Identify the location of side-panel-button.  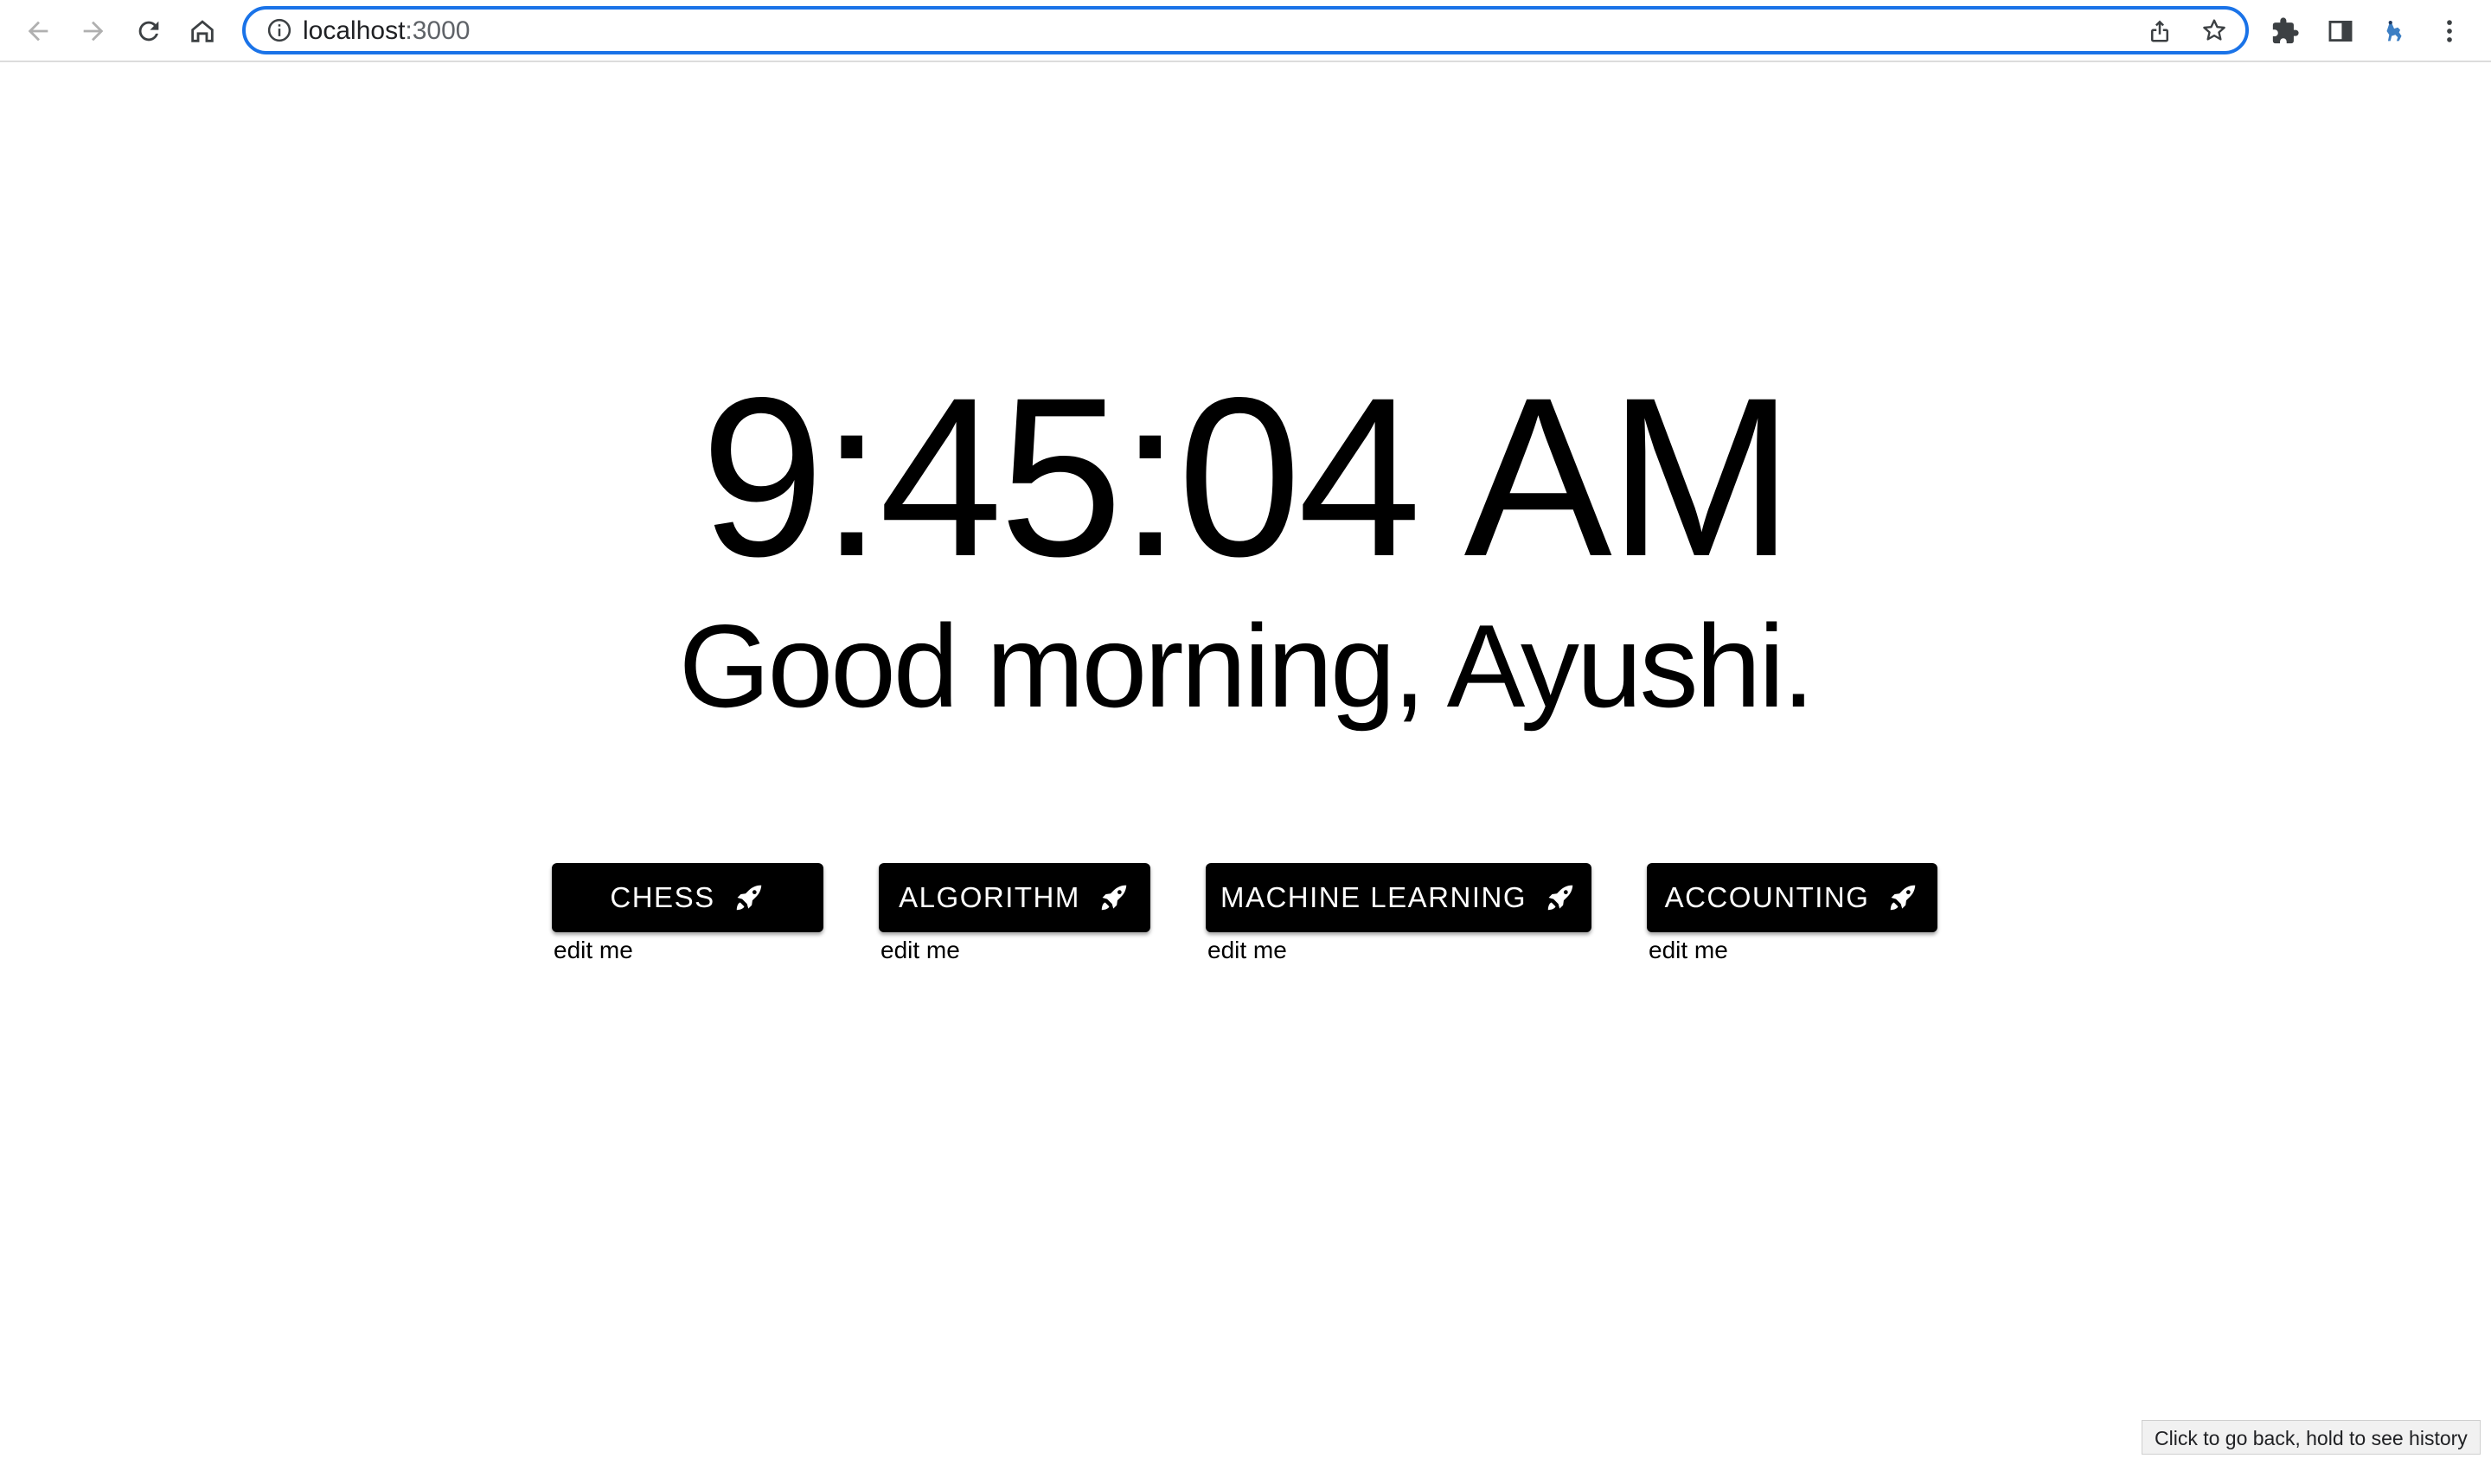
(2341, 32).